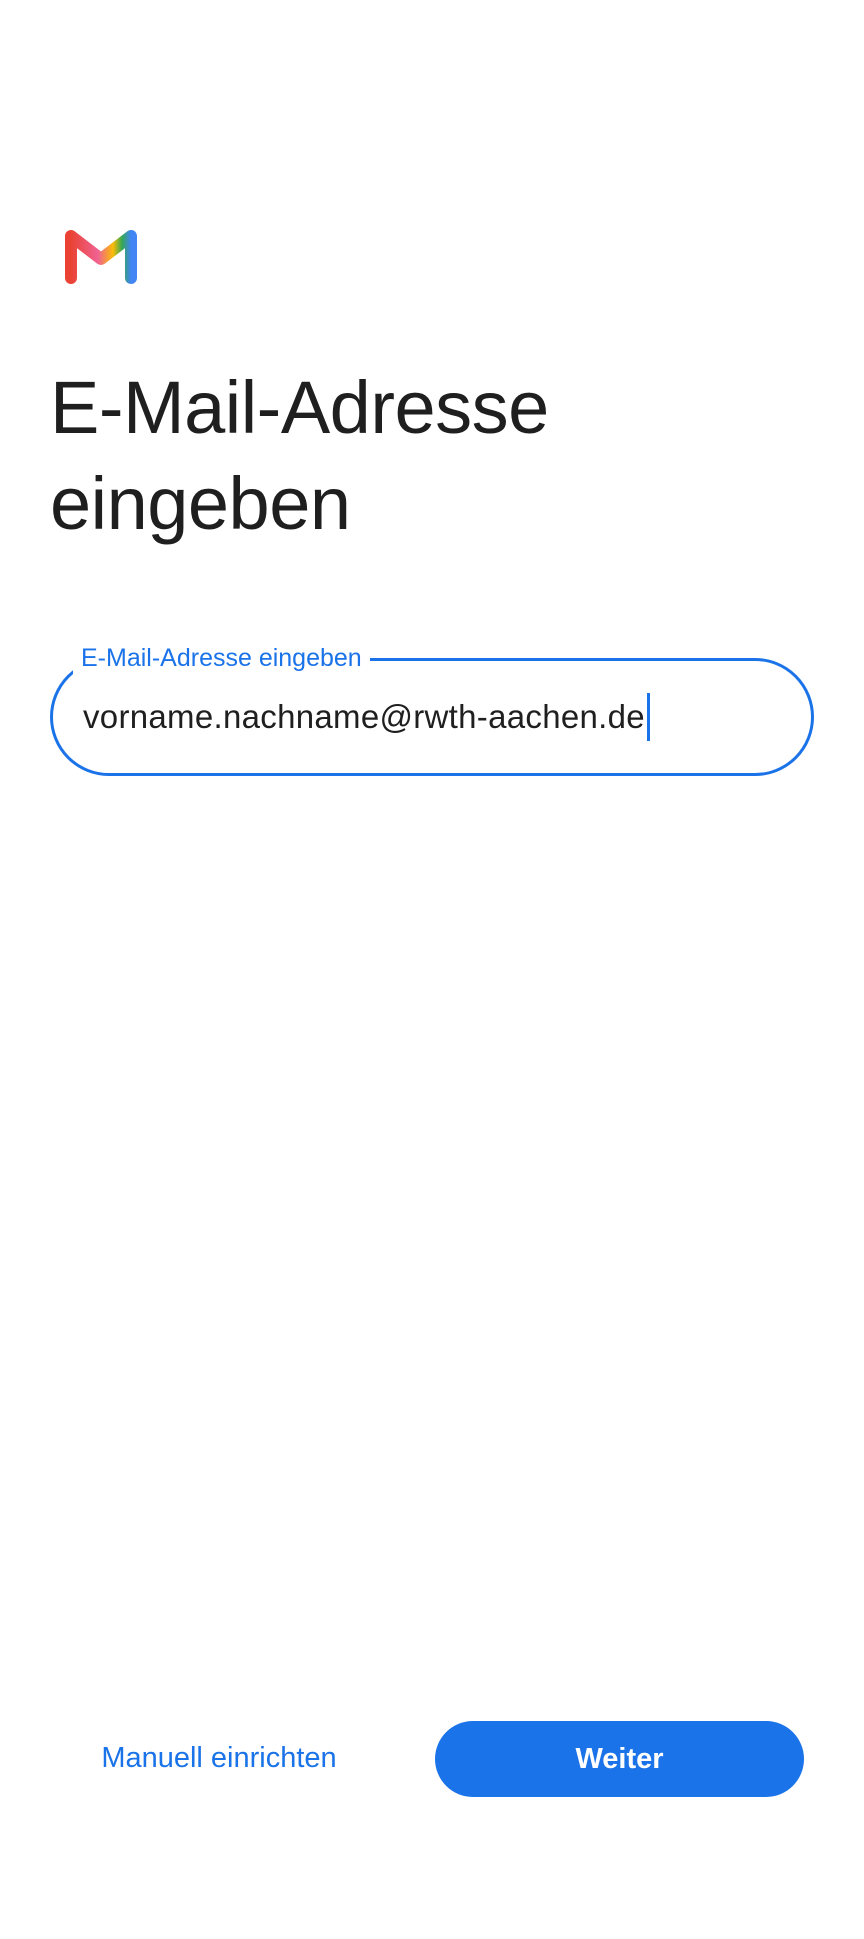 This screenshot has height=1939, width=864. I want to click on page-title-line-1: E-Mail-Adresse, so click(299, 407).